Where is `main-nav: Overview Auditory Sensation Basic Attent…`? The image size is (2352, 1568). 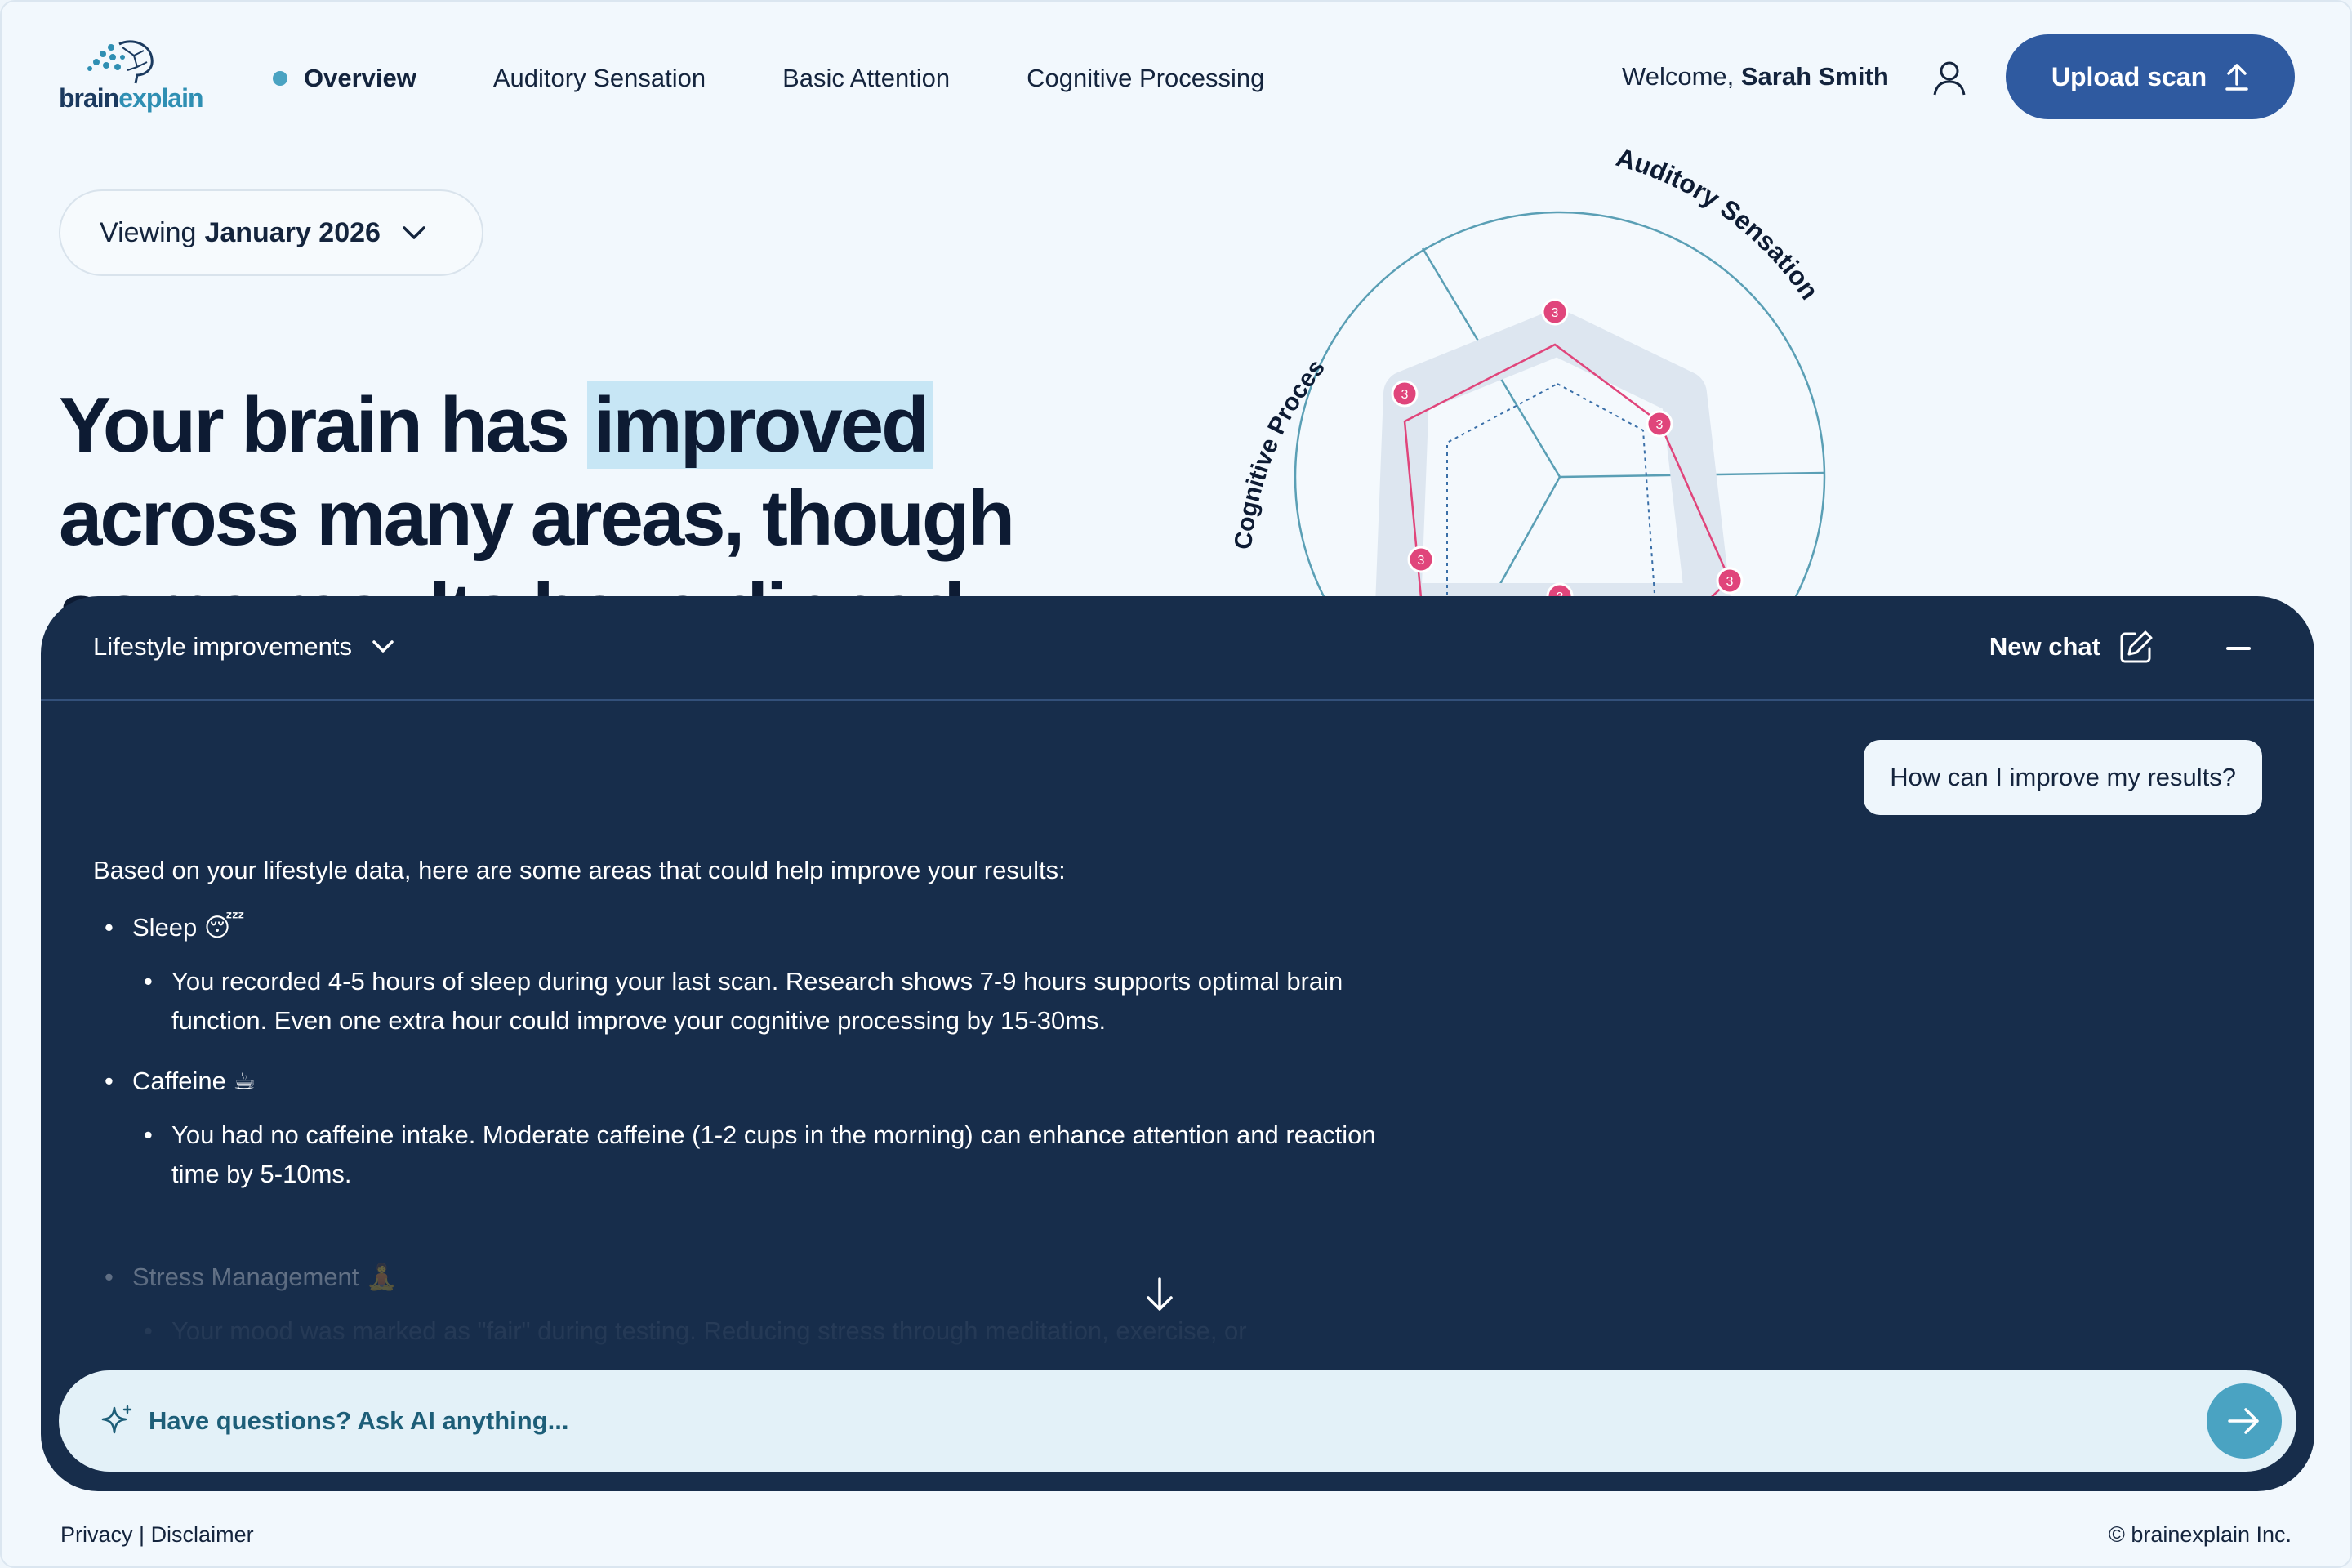
main-nav: Overview Auditory Sensation Basic Attent… is located at coordinates (807, 78).